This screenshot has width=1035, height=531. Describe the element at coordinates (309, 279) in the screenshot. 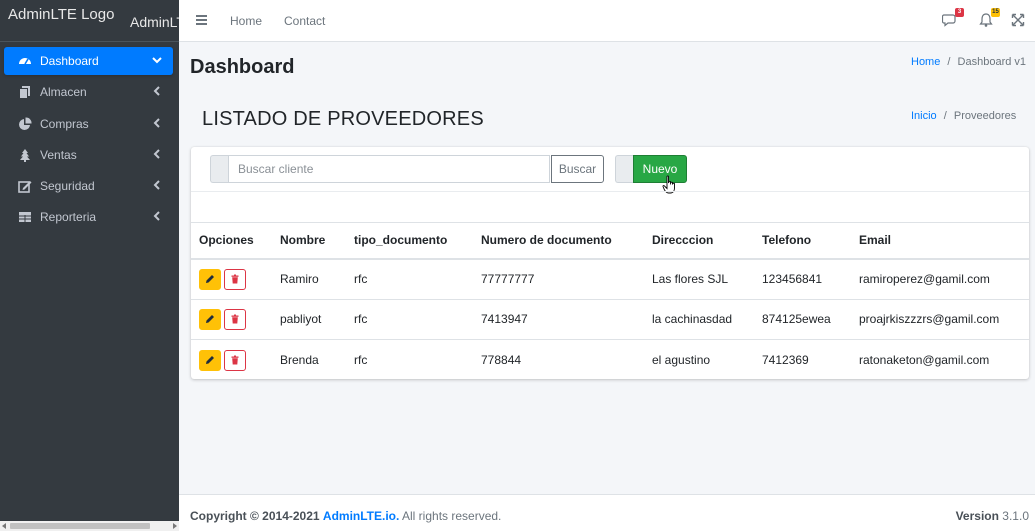

I see `cell-nombre: Ramiro` at that location.